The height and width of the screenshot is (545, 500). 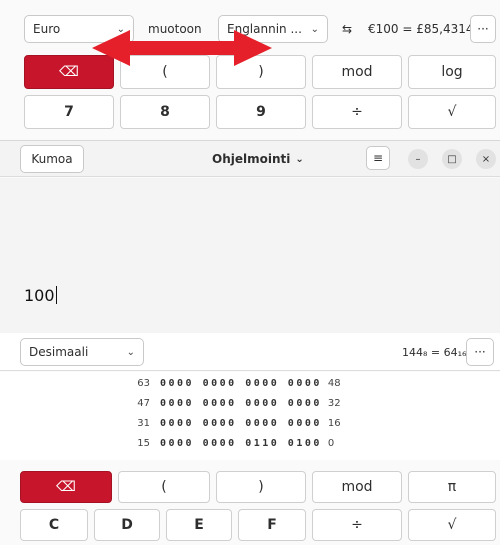 What do you see at coordinates (272, 525) in the screenshot?
I see `hex-f-button: F` at bounding box center [272, 525].